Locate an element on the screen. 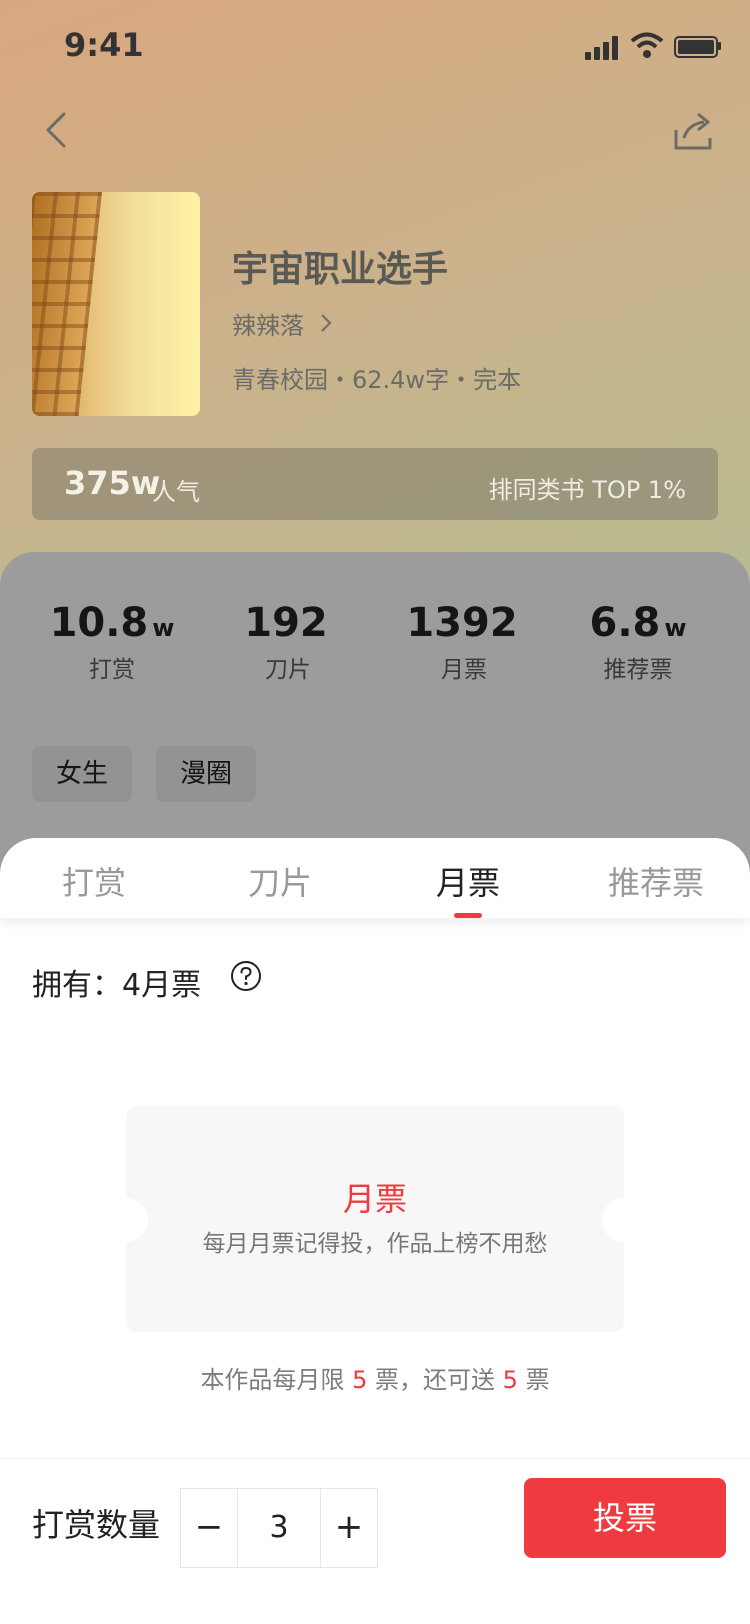  ticket-subtitle: 每月月票记得投，作品上榜不用愁 is located at coordinates (375, 1244).